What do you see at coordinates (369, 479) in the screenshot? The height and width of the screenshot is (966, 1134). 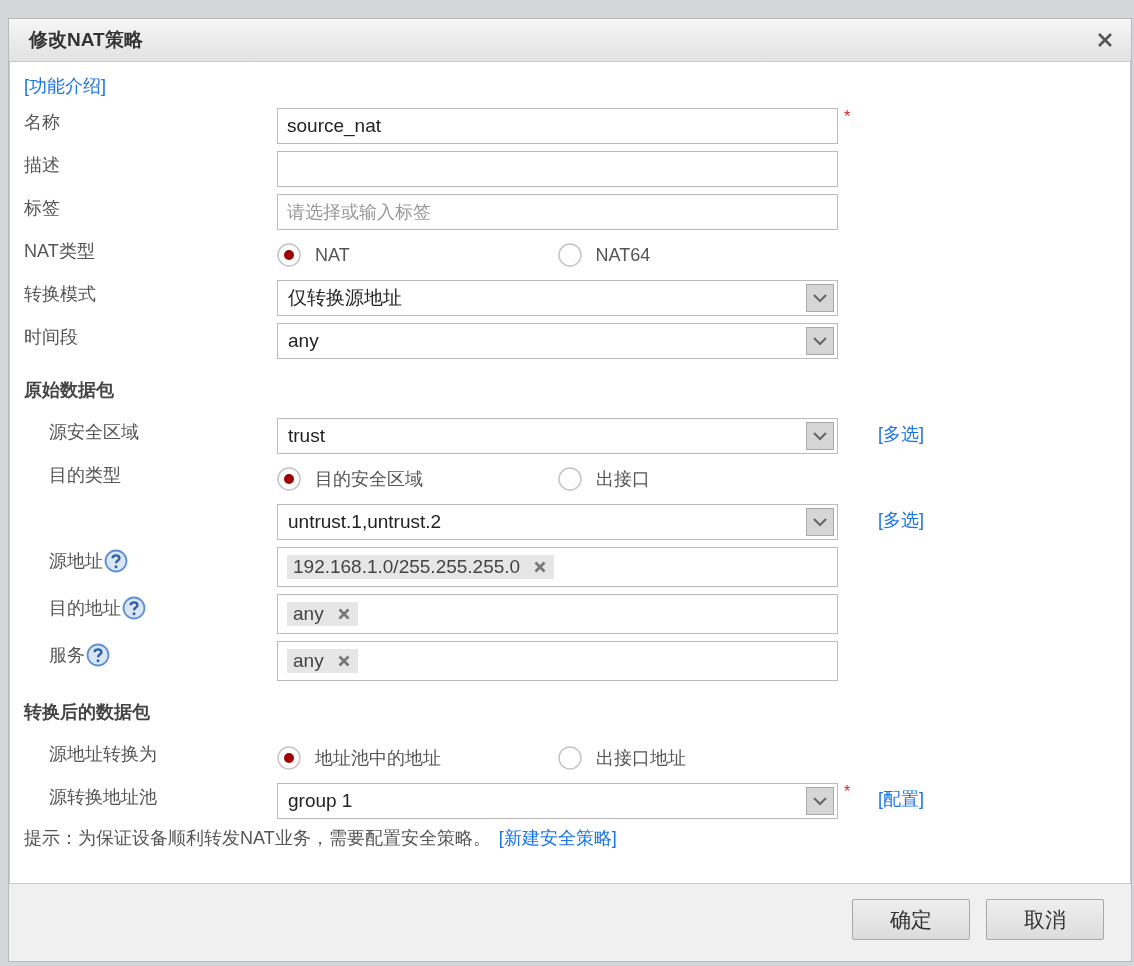 I see `radio-label: 目的安全区域` at bounding box center [369, 479].